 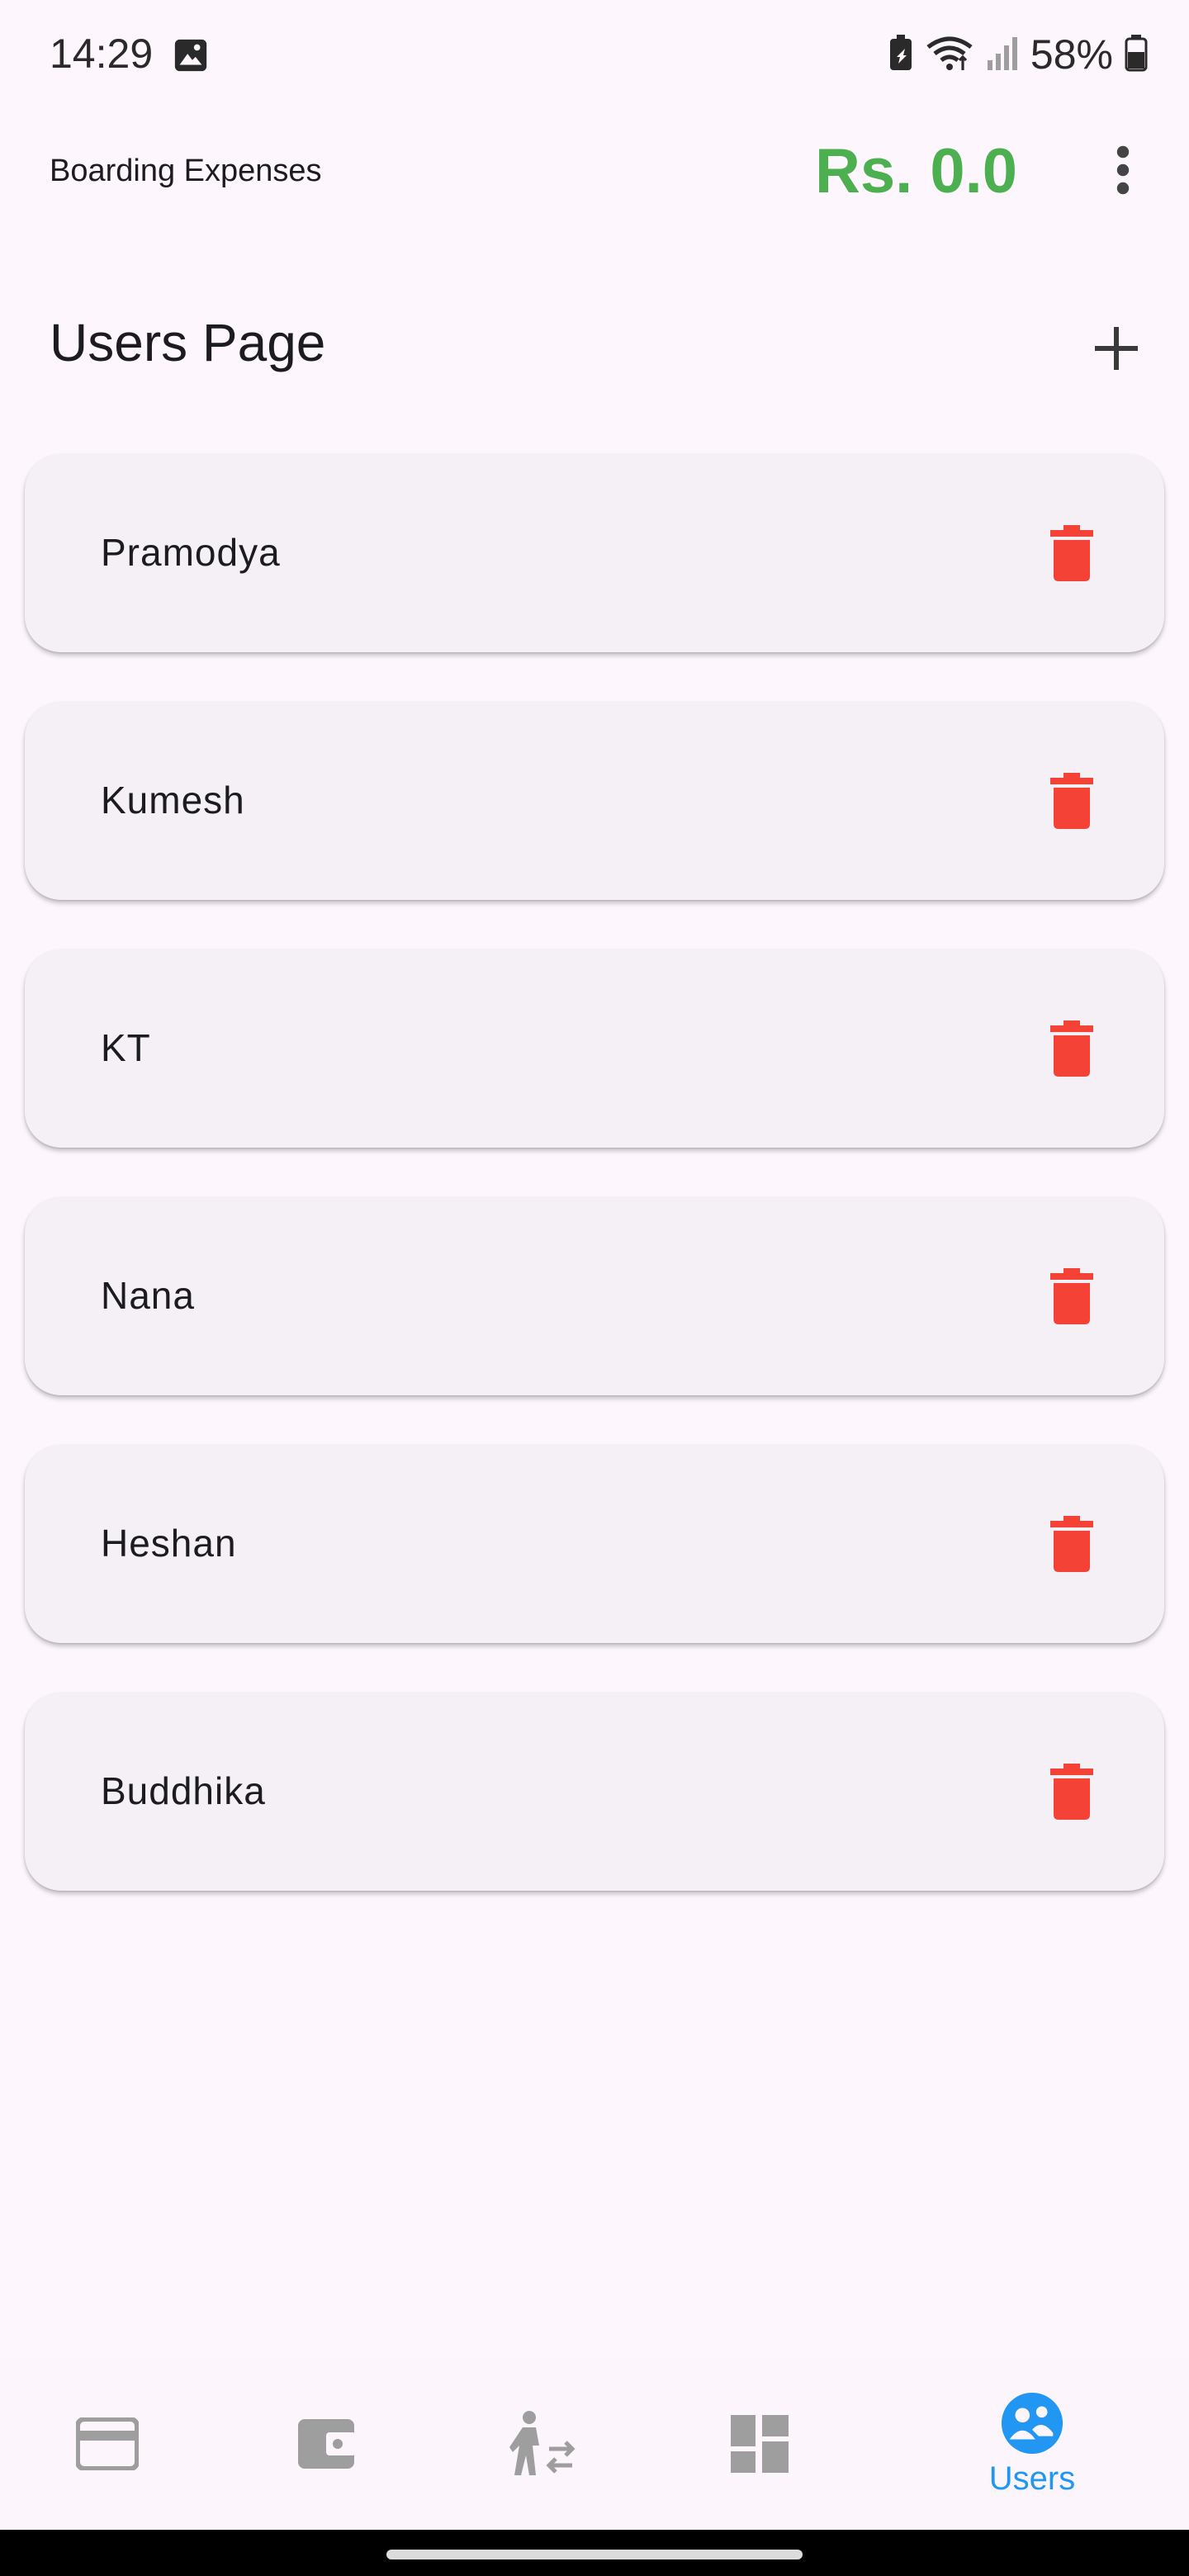 I want to click on nav-item-users: Users, so click(x=1032, y=2444).